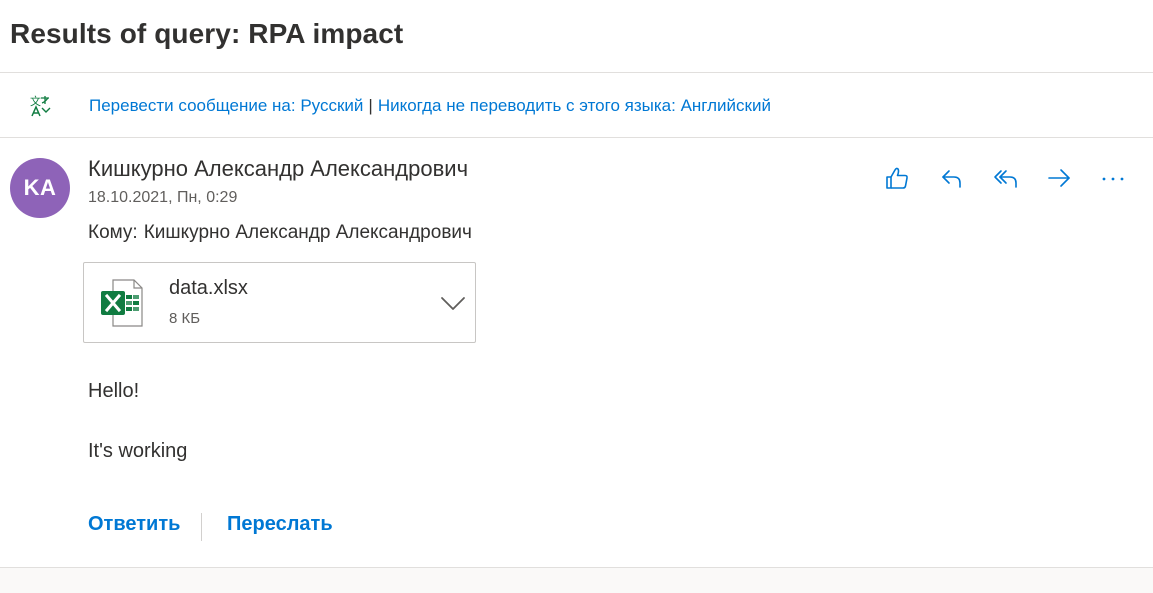 The image size is (1153, 593). What do you see at coordinates (576, 178) in the screenshot?
I see `message-actions` at bounding box center [576, 178].